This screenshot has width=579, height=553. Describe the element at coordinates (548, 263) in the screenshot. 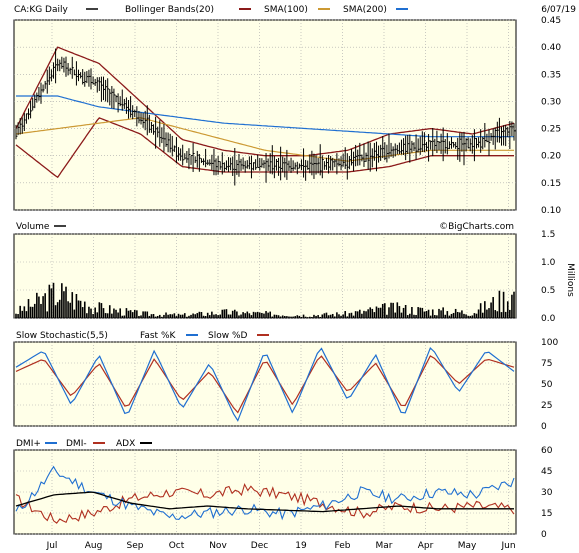

I see `y-tick-label: 1.0` at that location.